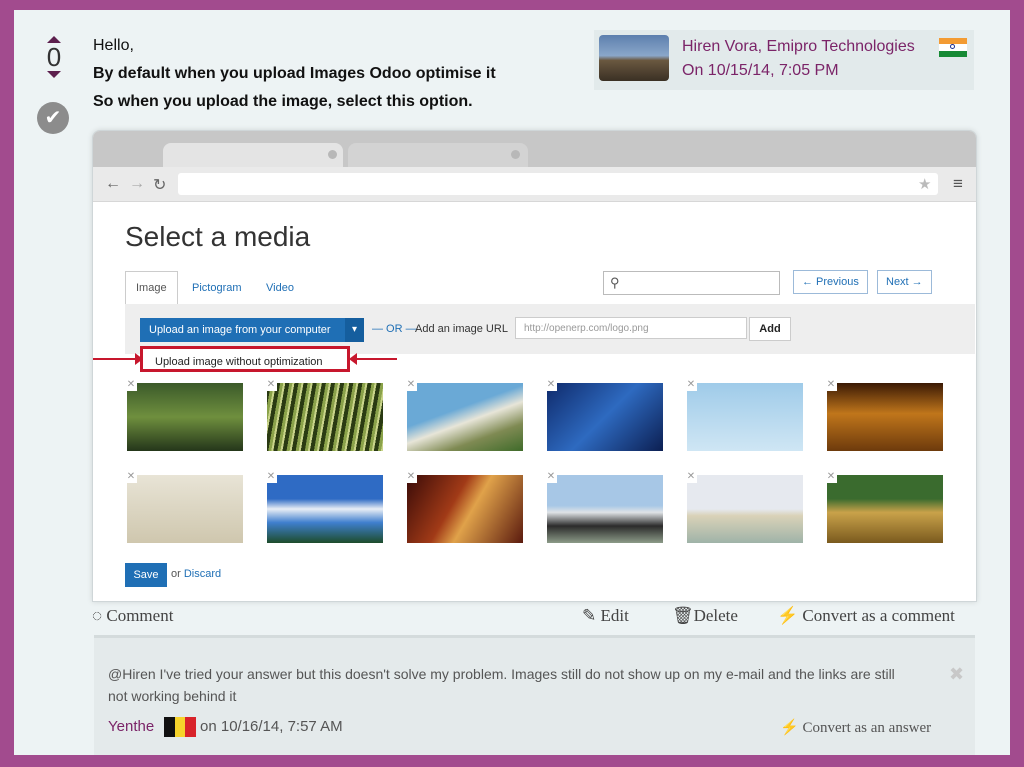 This screenshot has height=767, width=1024. Describe the element at coordinates (394, 329) in the screenshot. I see `or-separator: — OR —` at that location.